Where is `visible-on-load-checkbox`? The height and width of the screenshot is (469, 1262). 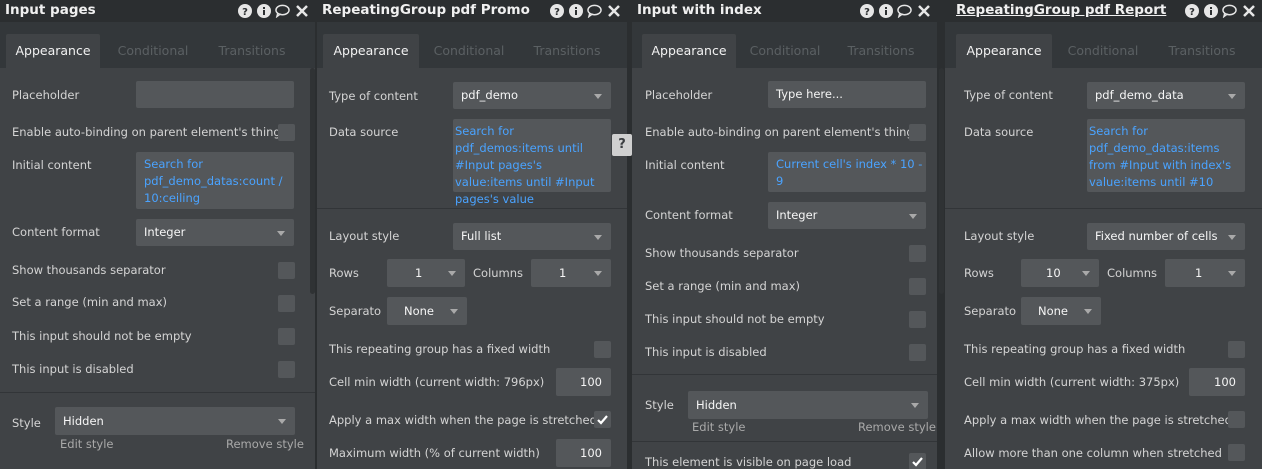 visible-on-load-checkbox is located at coordinates (917, 461).